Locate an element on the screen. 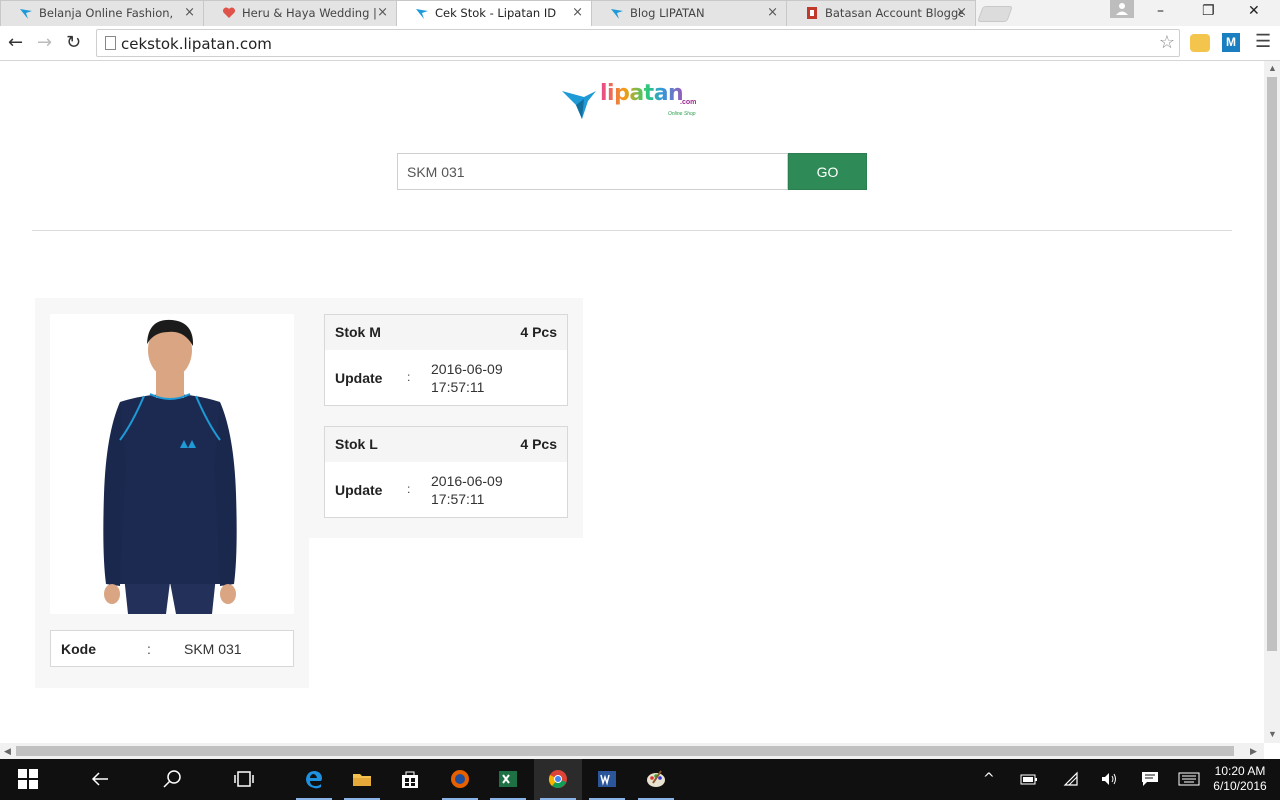  address-bar: cekstok.lipatan.com ☆ is located at coordinates (638, 43).